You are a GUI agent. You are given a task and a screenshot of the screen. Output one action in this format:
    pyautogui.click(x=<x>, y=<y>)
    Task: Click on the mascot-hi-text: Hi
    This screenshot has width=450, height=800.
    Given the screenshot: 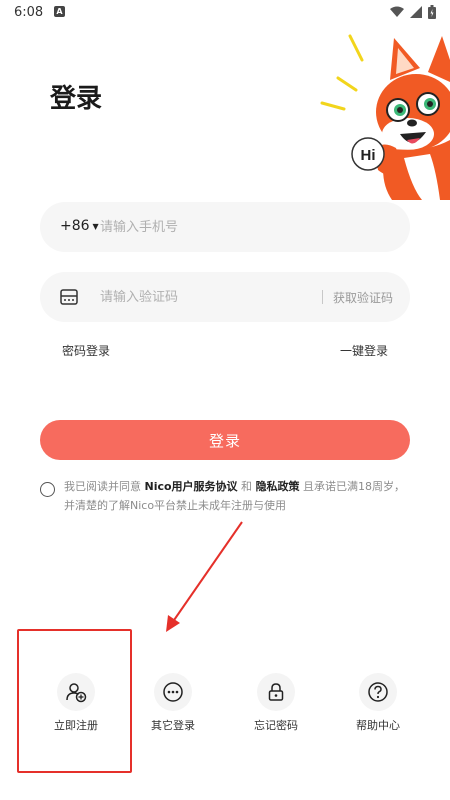 What is the action you would take?
    pyautogui.click(x=368, y=155)
    